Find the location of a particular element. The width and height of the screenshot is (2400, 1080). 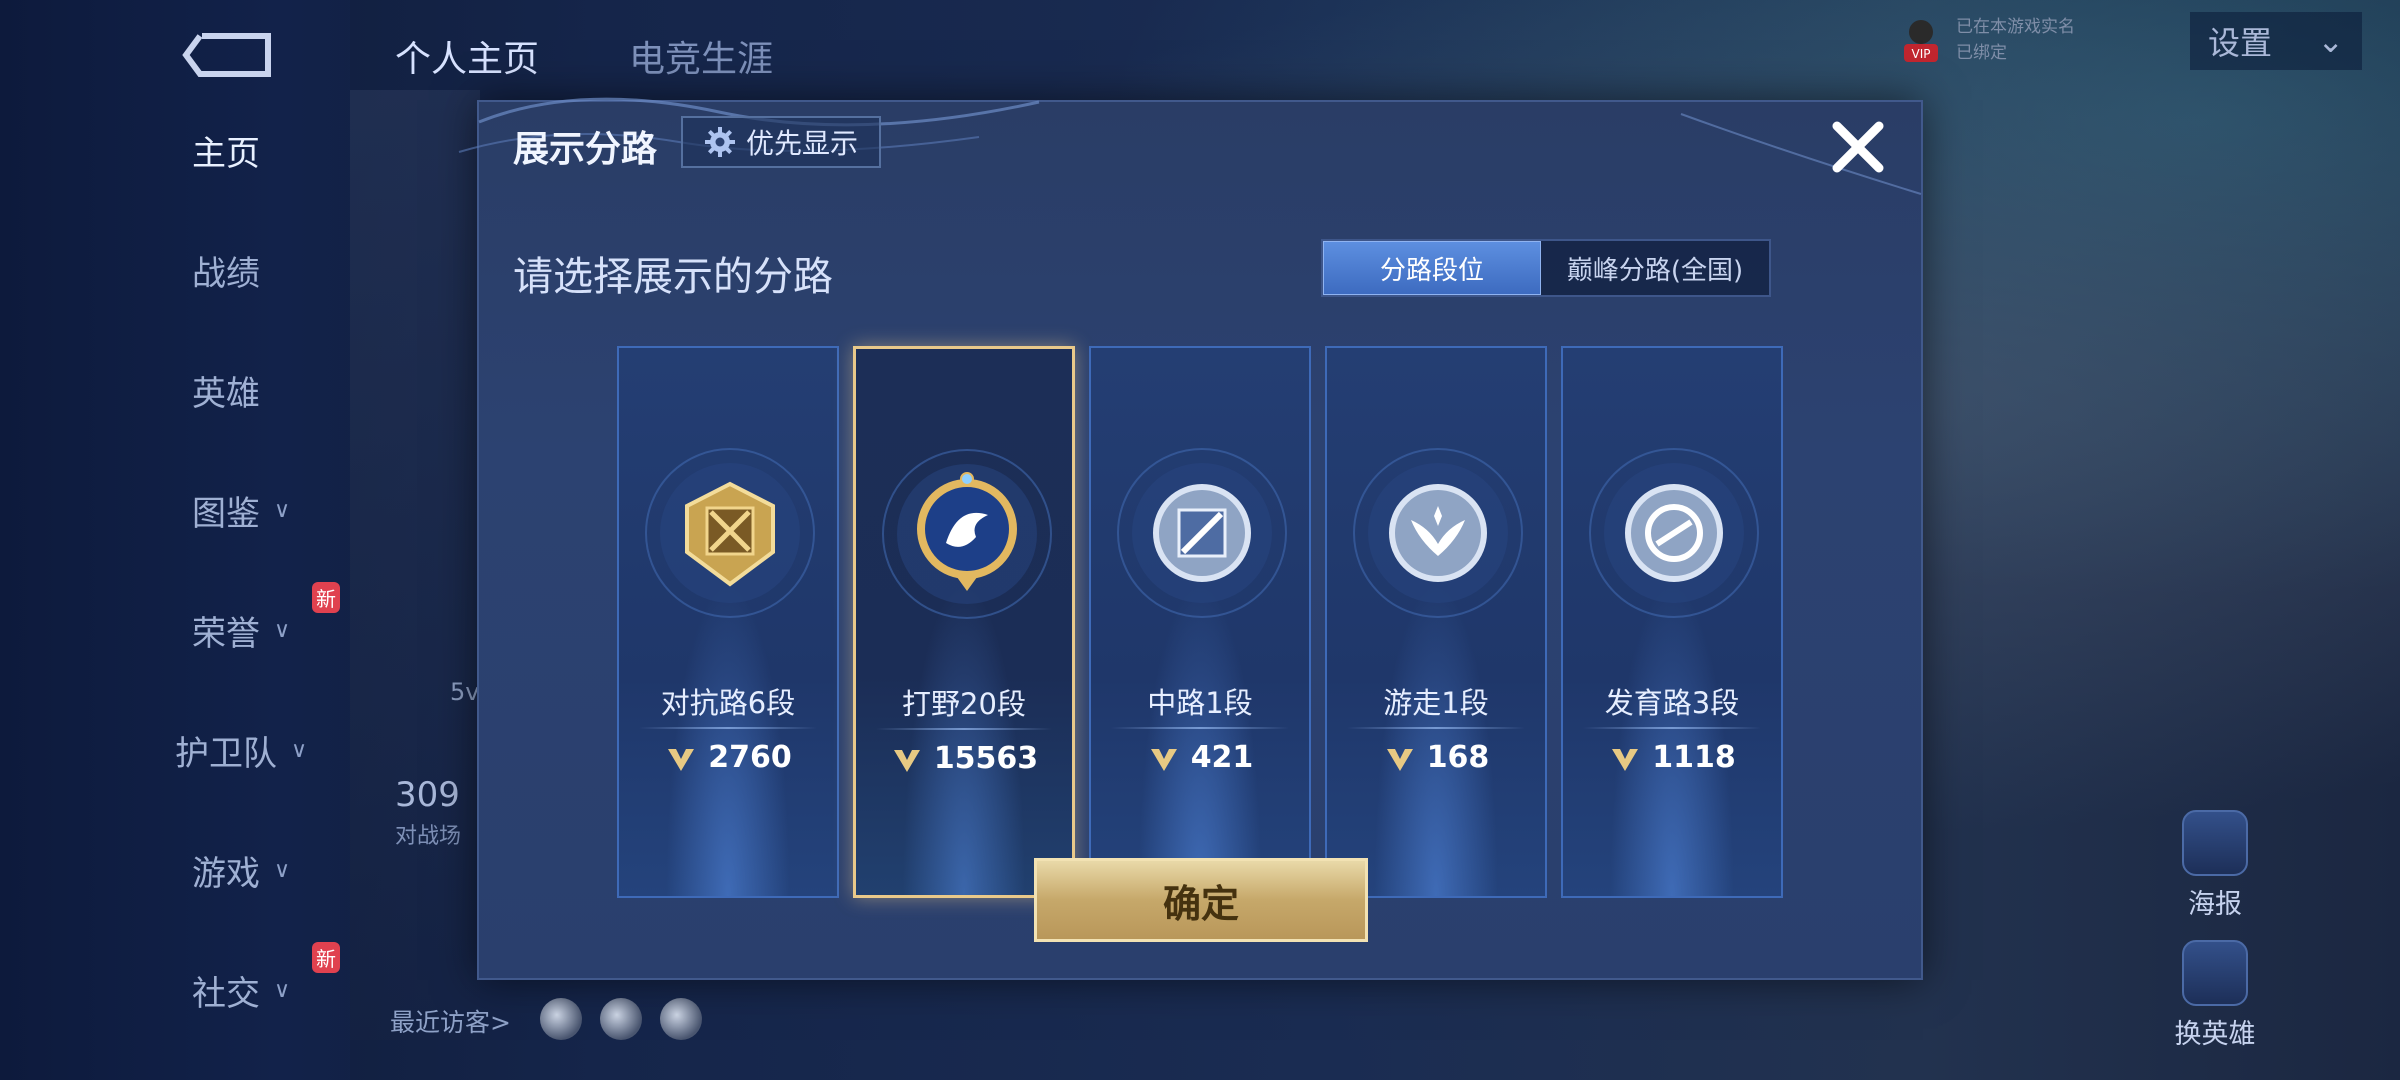

lane-name: 发育路3段 is located at coordinates (1672, 703).